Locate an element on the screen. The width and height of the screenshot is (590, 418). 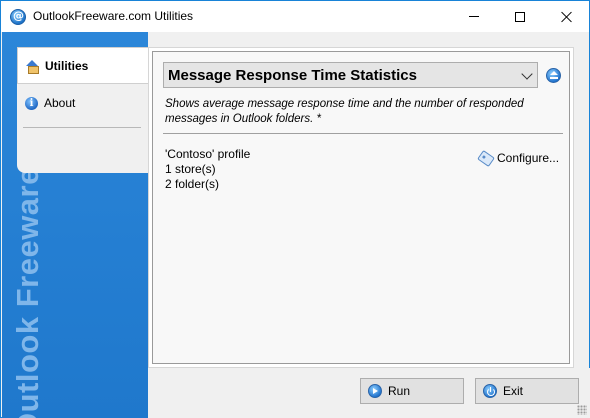
maximize-button is located at coordinates (520, 16).